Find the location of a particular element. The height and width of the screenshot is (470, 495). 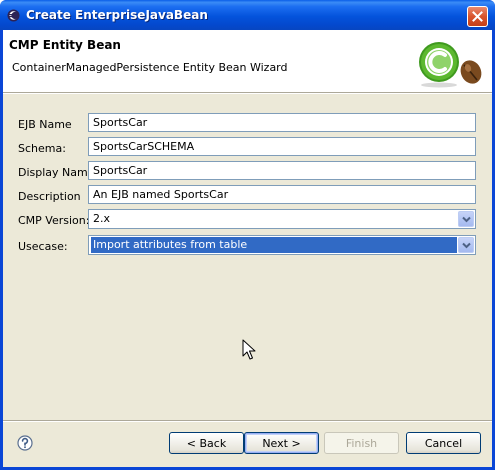

header-separator is located at coordinates (247, 93).